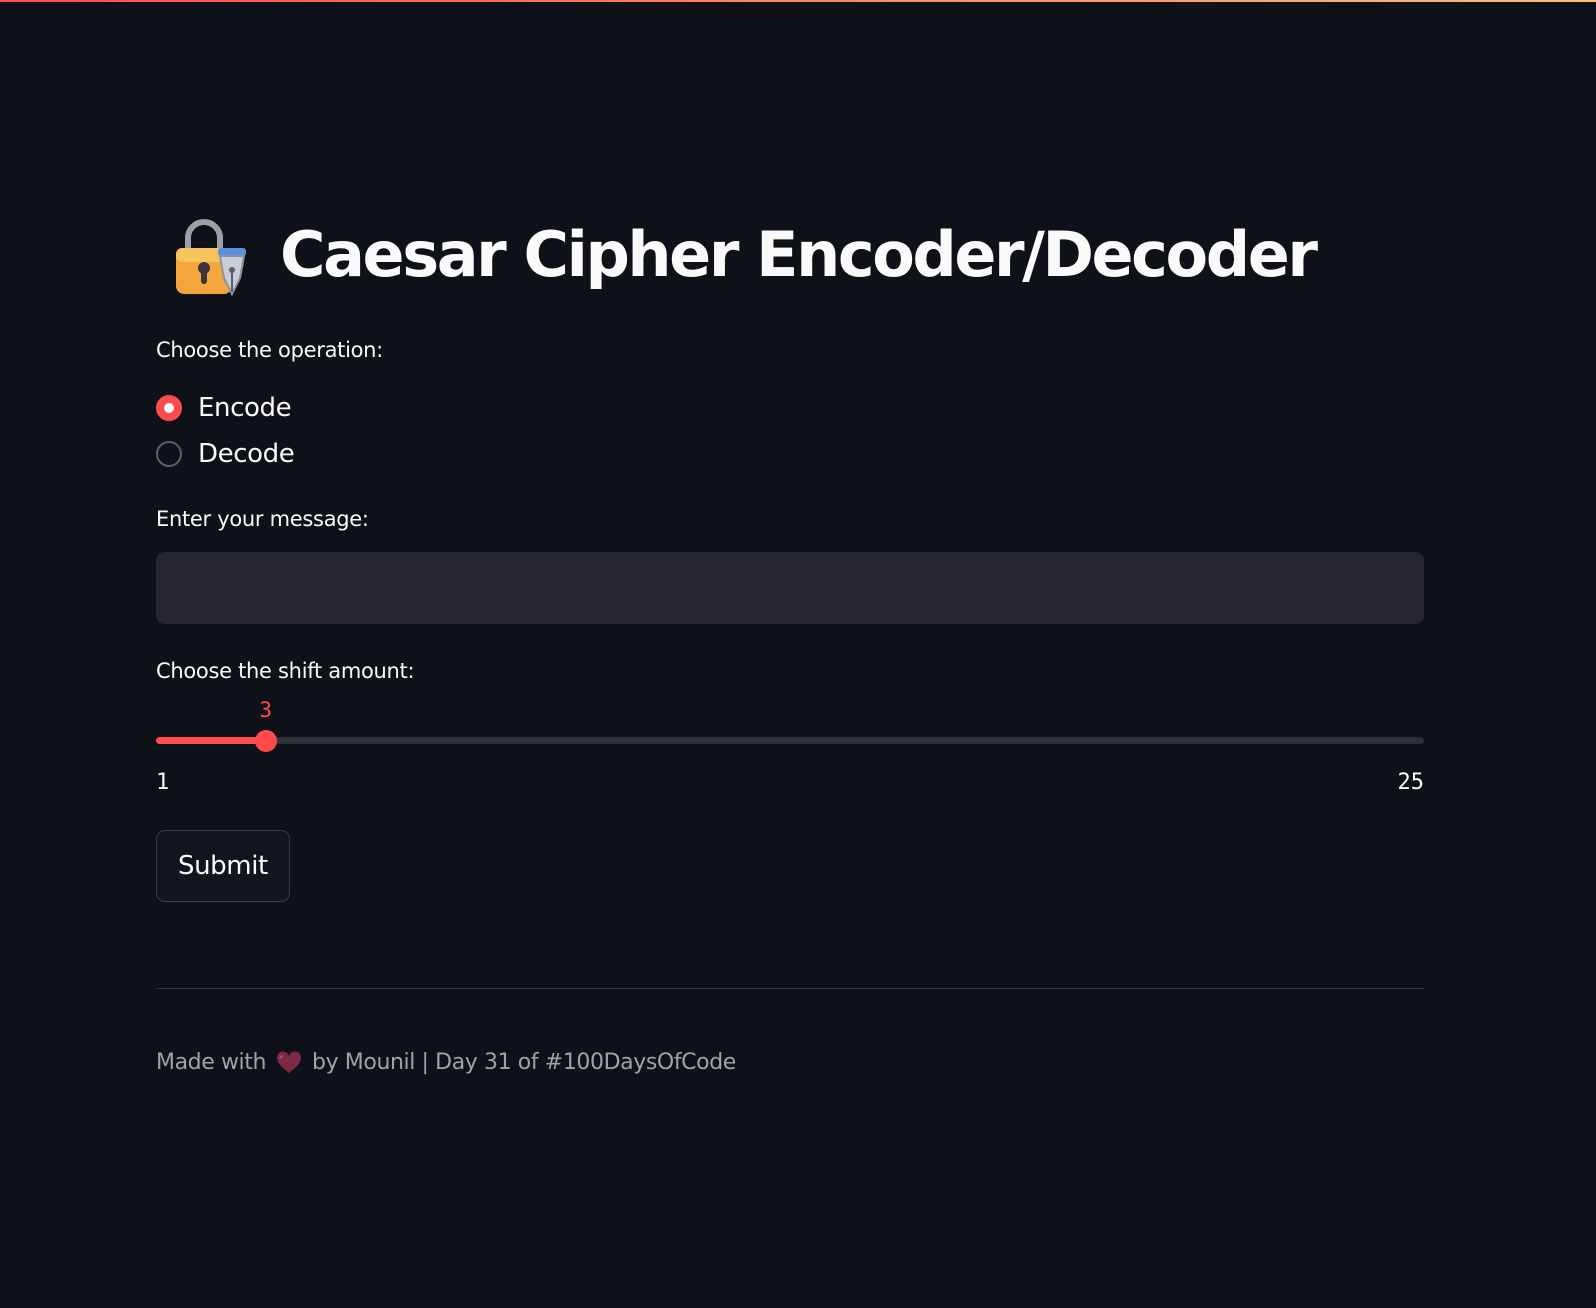 The width and height of the screenshot is (1596, 1308). I want to click on shift-slider-fill, so click(211, 740).